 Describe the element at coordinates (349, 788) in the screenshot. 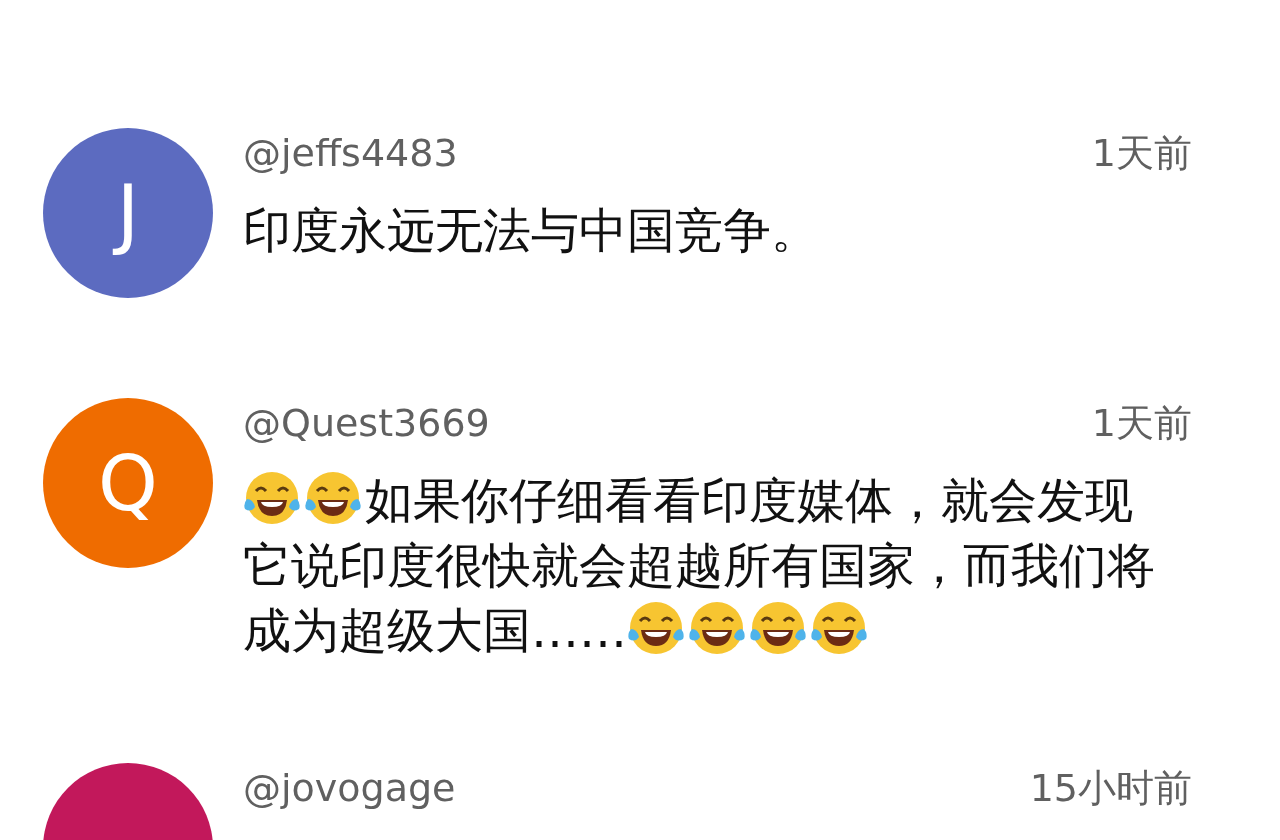

I see `username: @jovogage` at that location.